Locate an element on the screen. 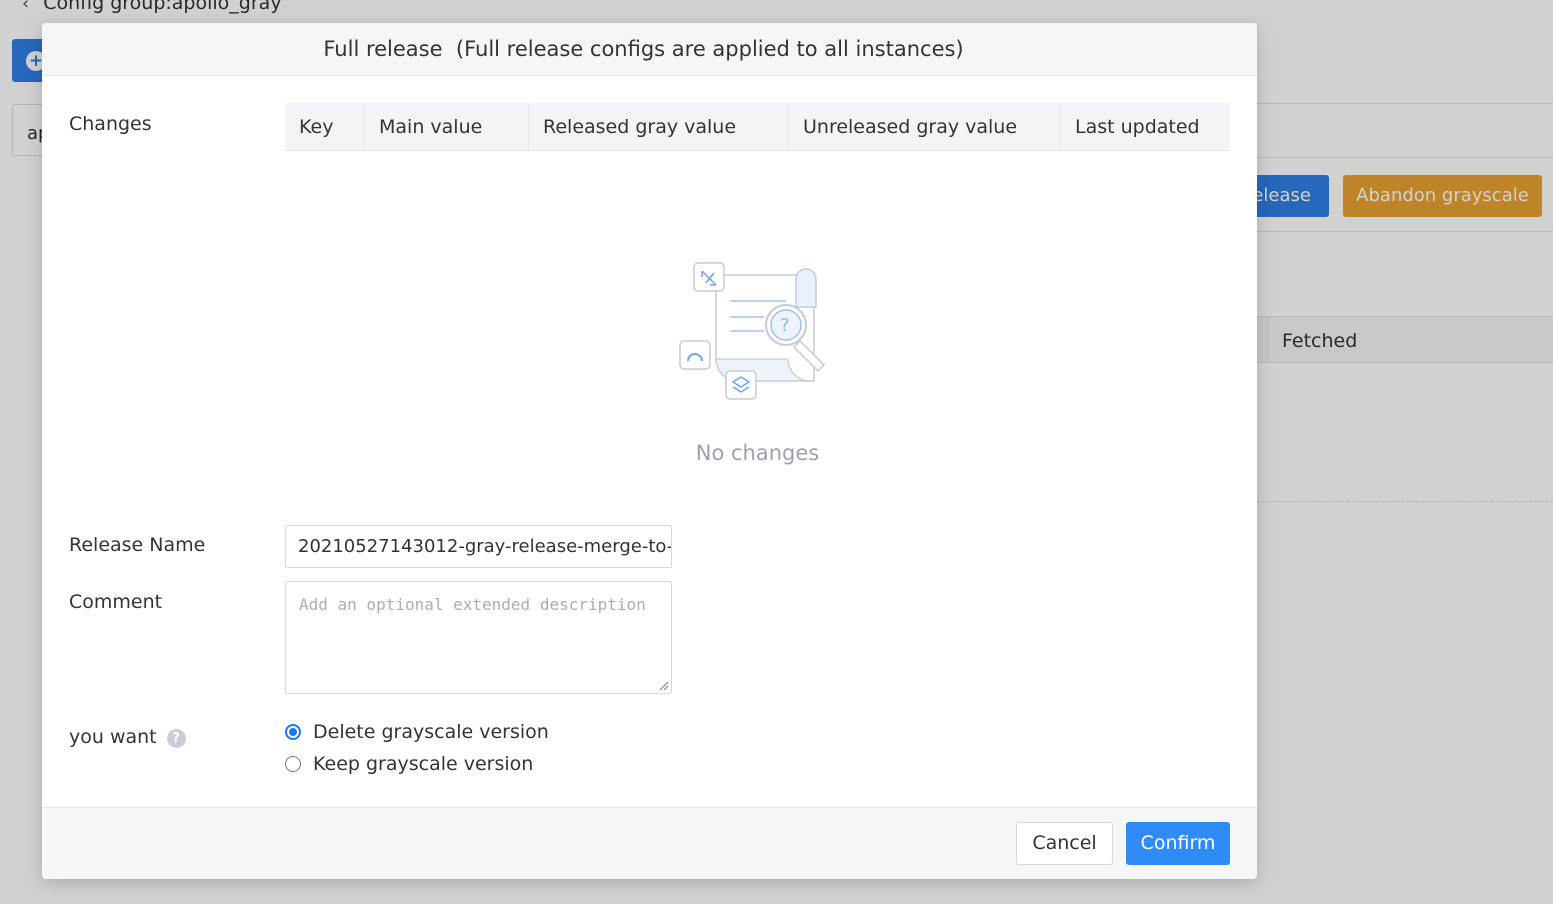 The height and width of the screenshot is (904, 1553). column-header-last-updated: Last updated is located at coordinates (1137, 127).